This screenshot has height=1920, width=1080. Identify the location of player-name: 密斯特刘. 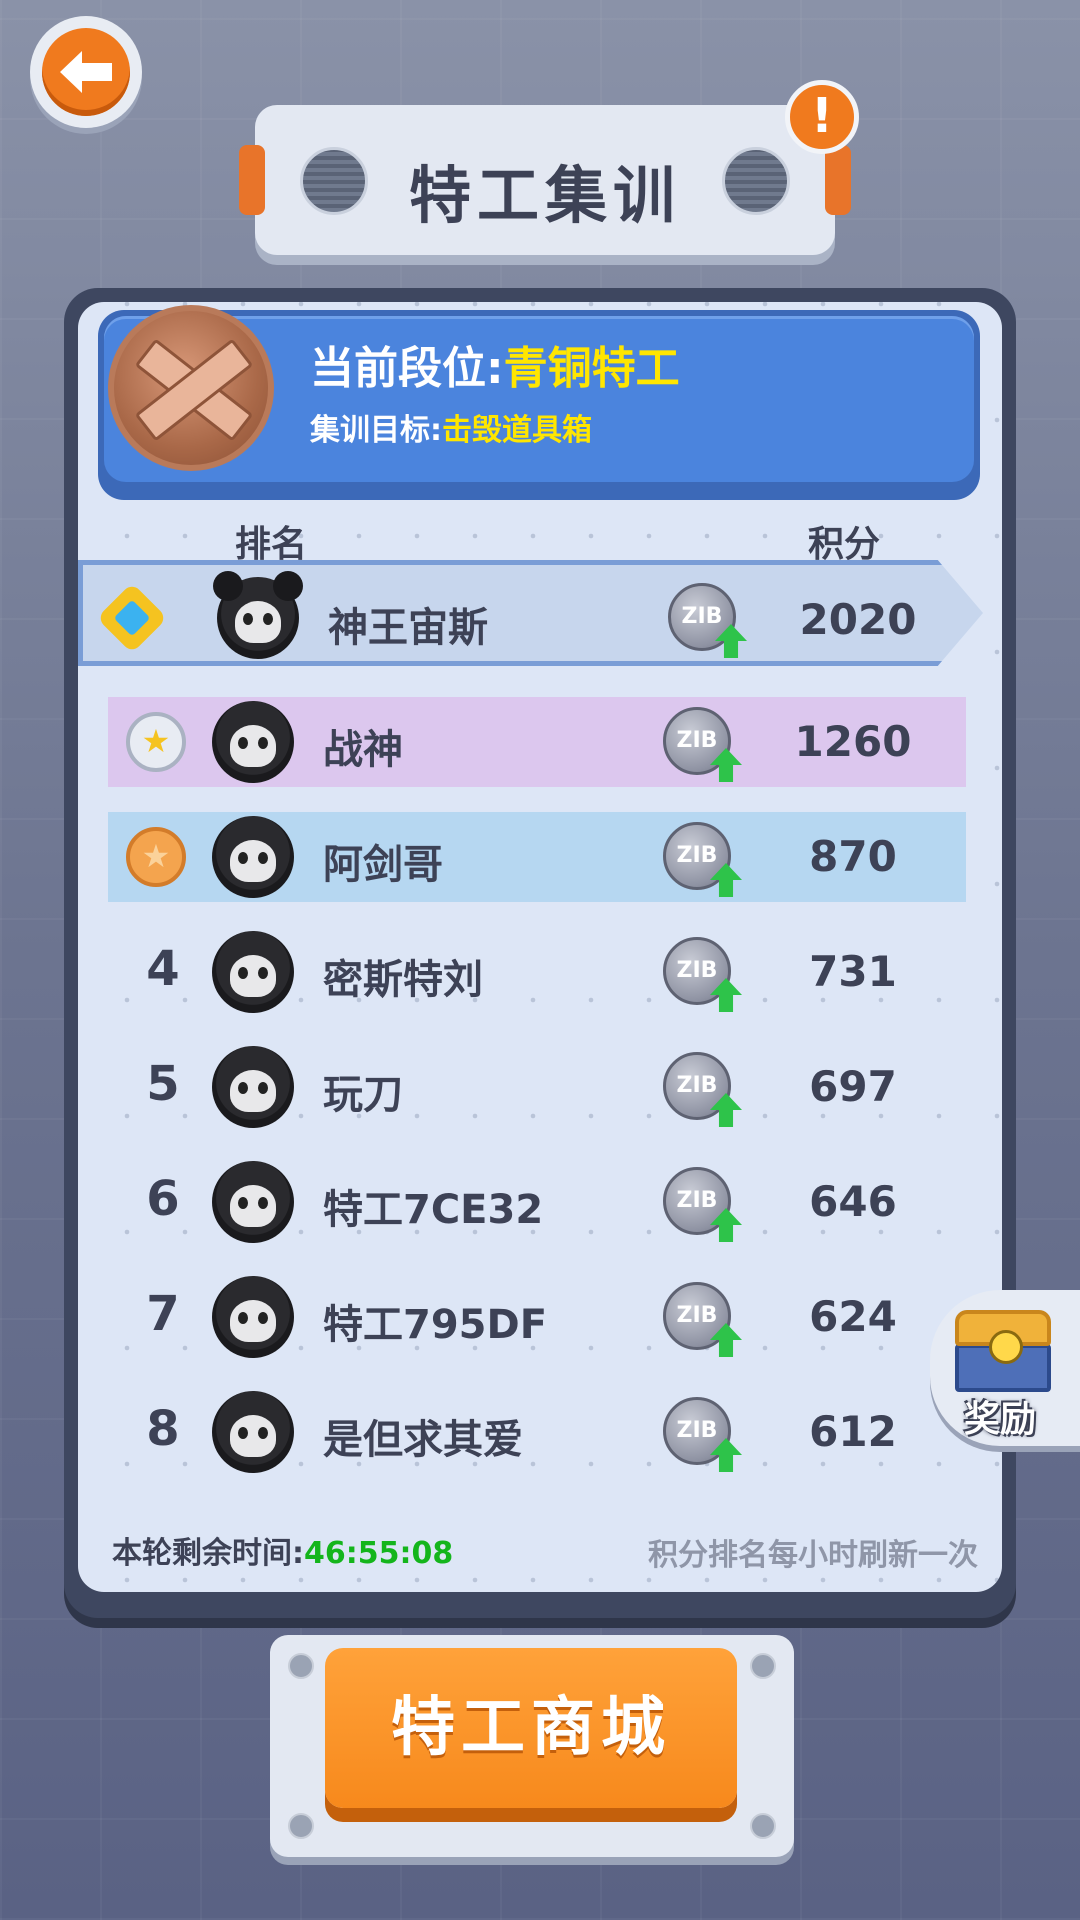
(403, 980).